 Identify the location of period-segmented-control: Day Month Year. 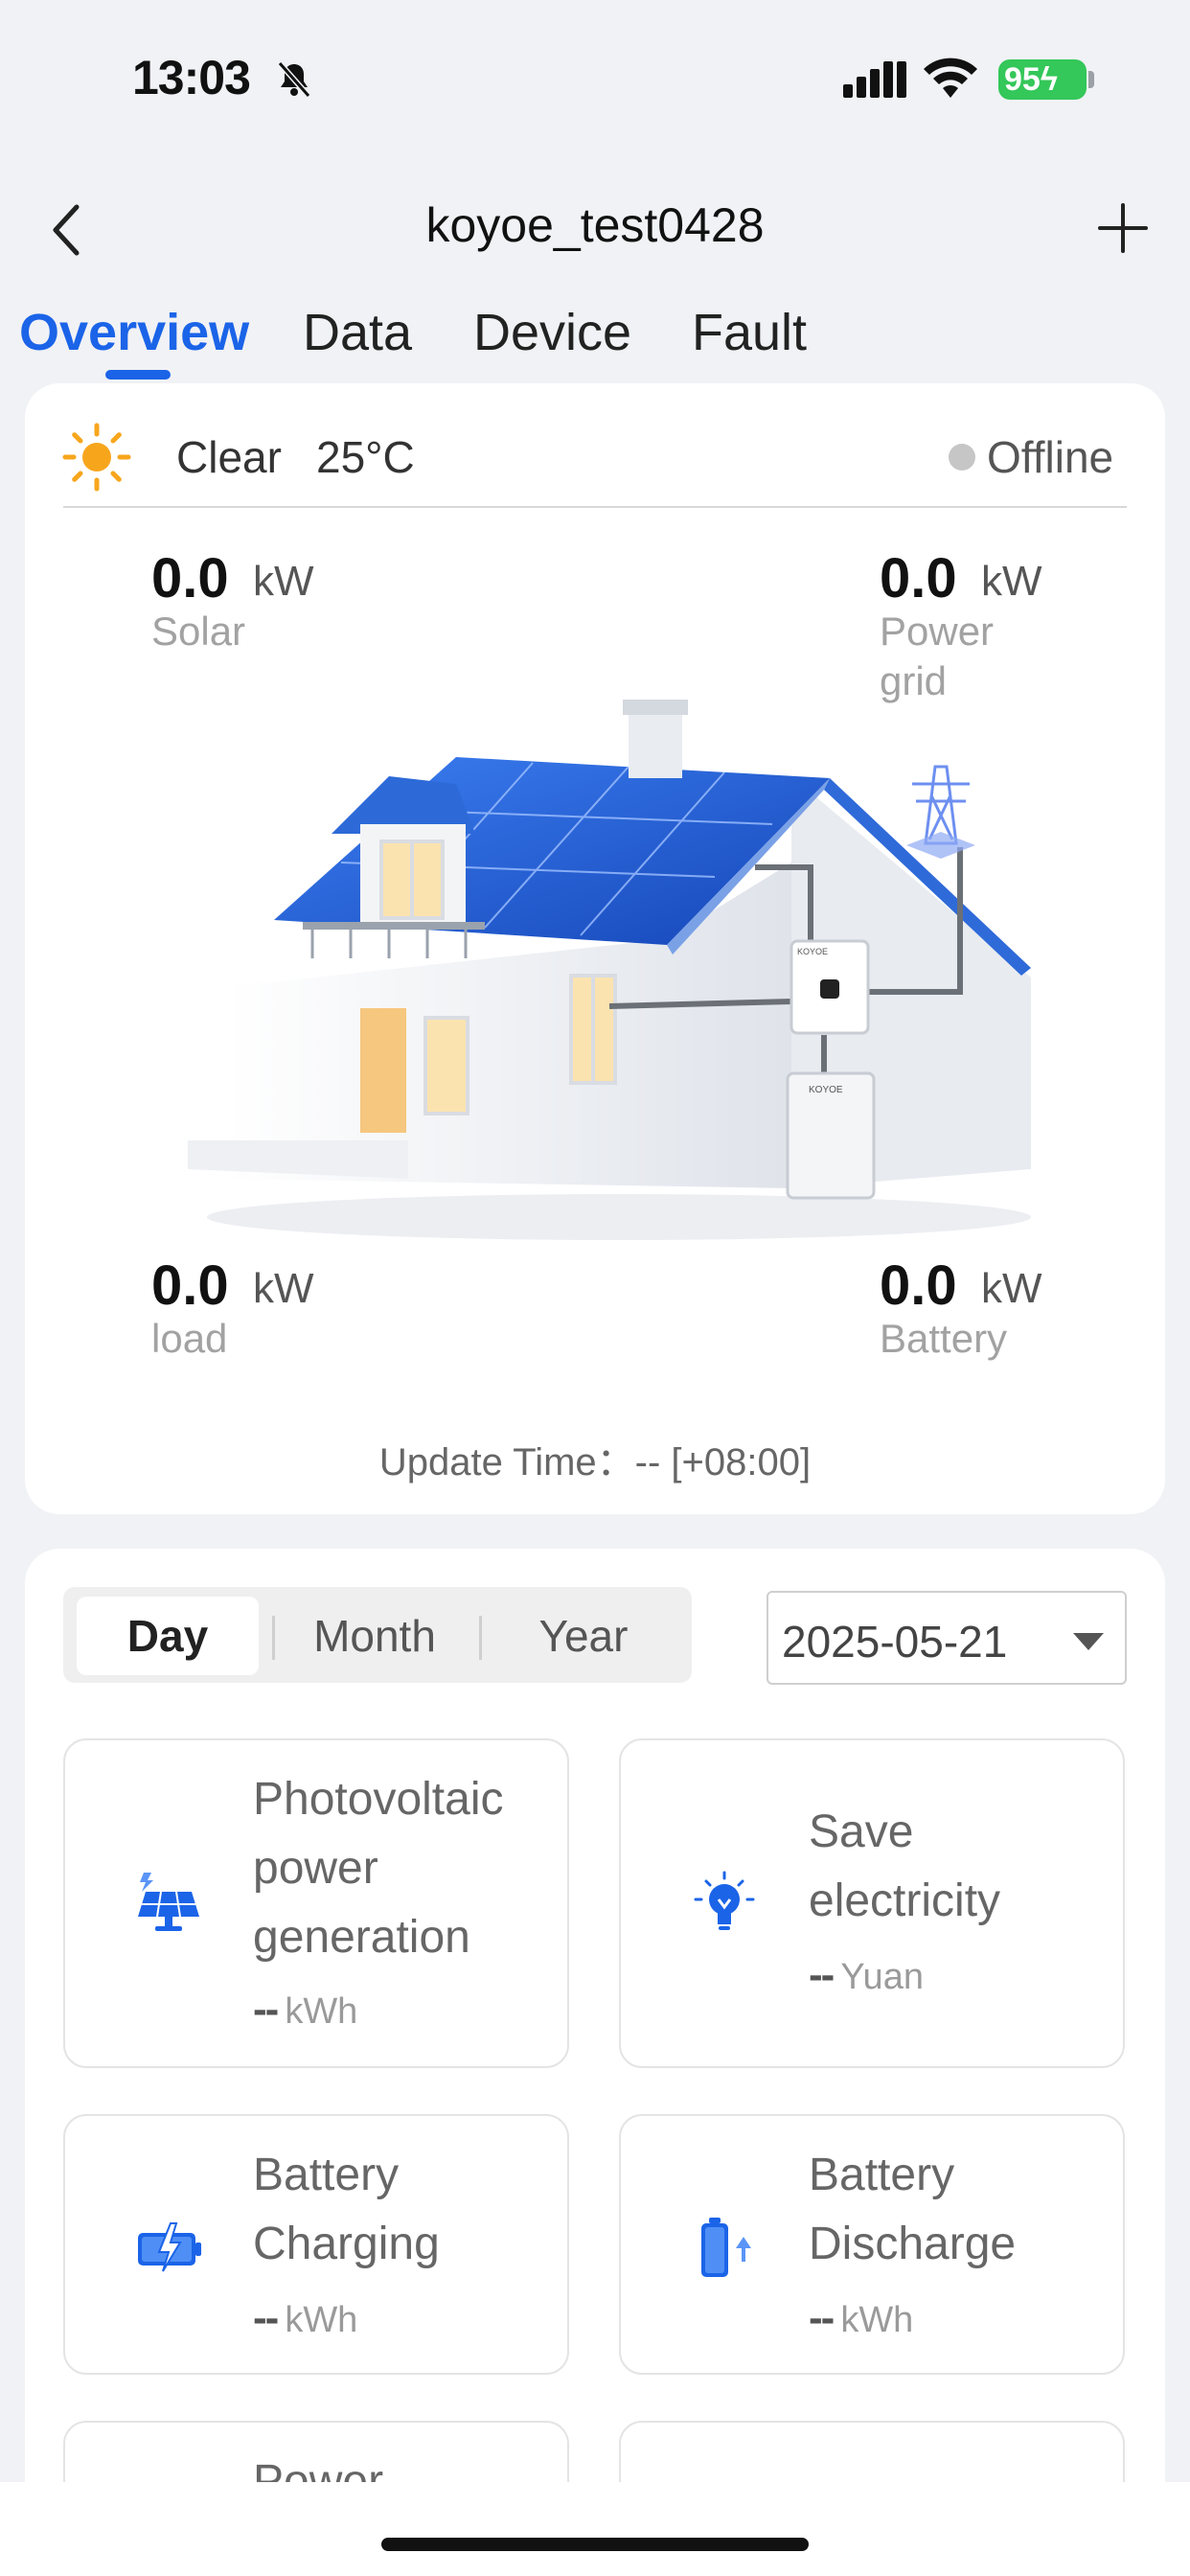
(378, 1635).